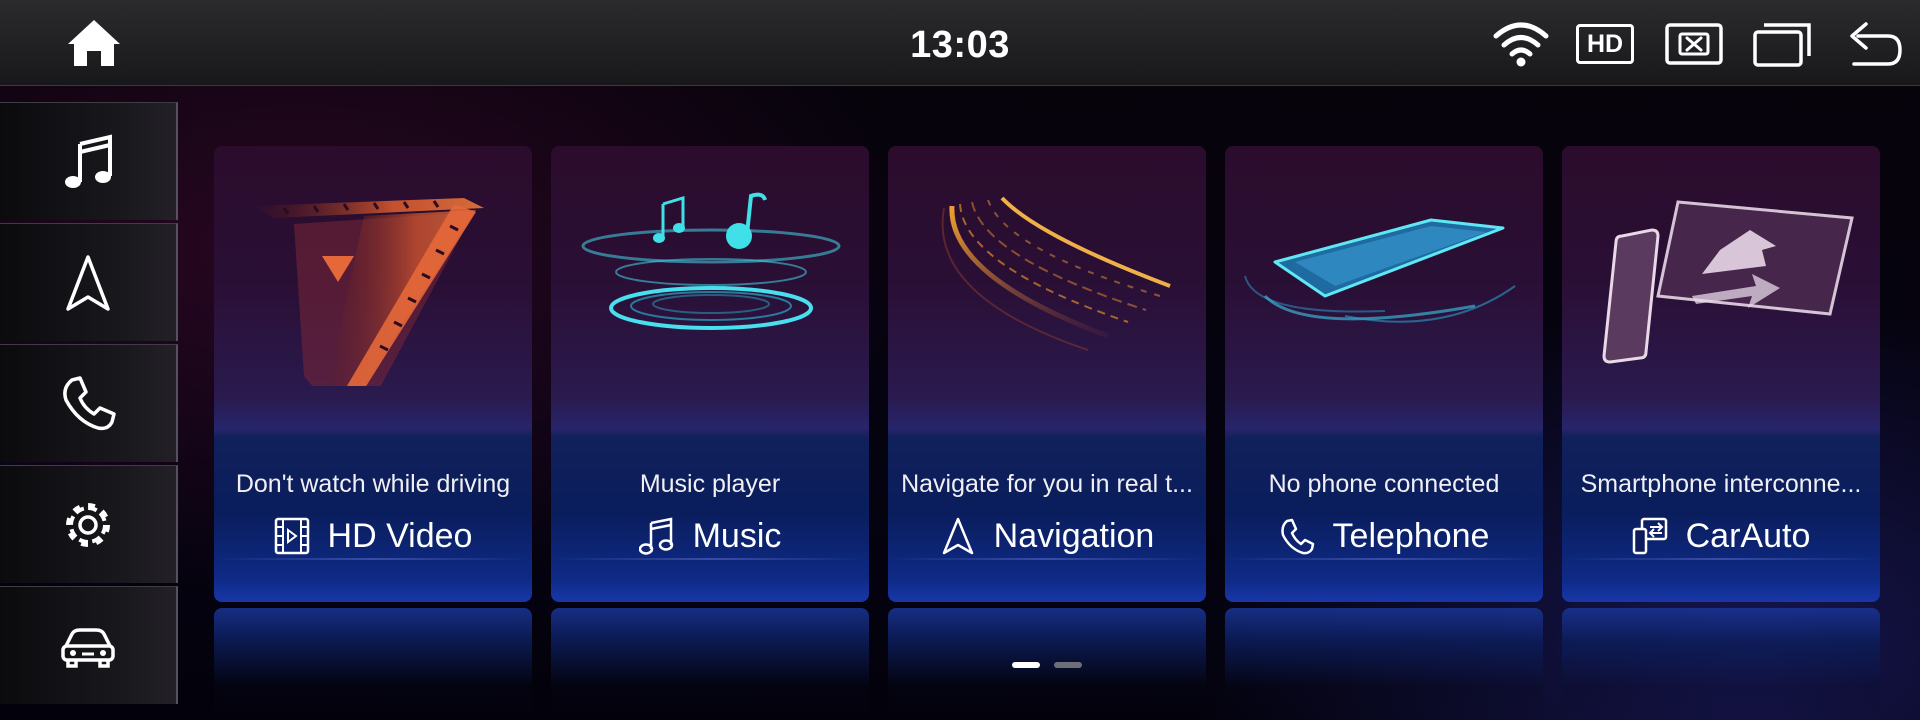 Image resolution: width=1920 pixels, height=720 pixels. I want to click on multi-window-icon, so click(1782, 44).